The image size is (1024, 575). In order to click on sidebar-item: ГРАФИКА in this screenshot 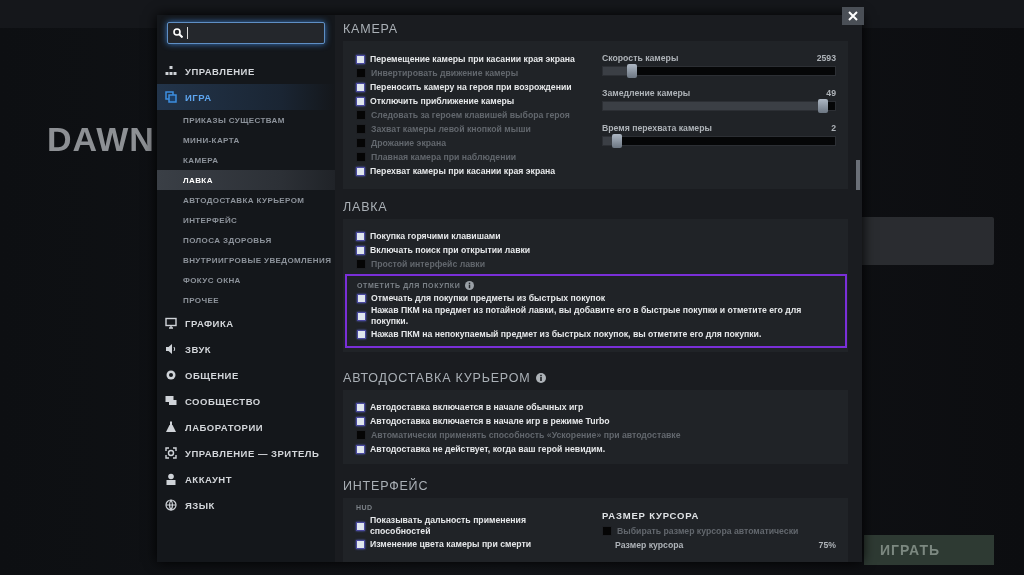, I will do `click(246, 323)`.